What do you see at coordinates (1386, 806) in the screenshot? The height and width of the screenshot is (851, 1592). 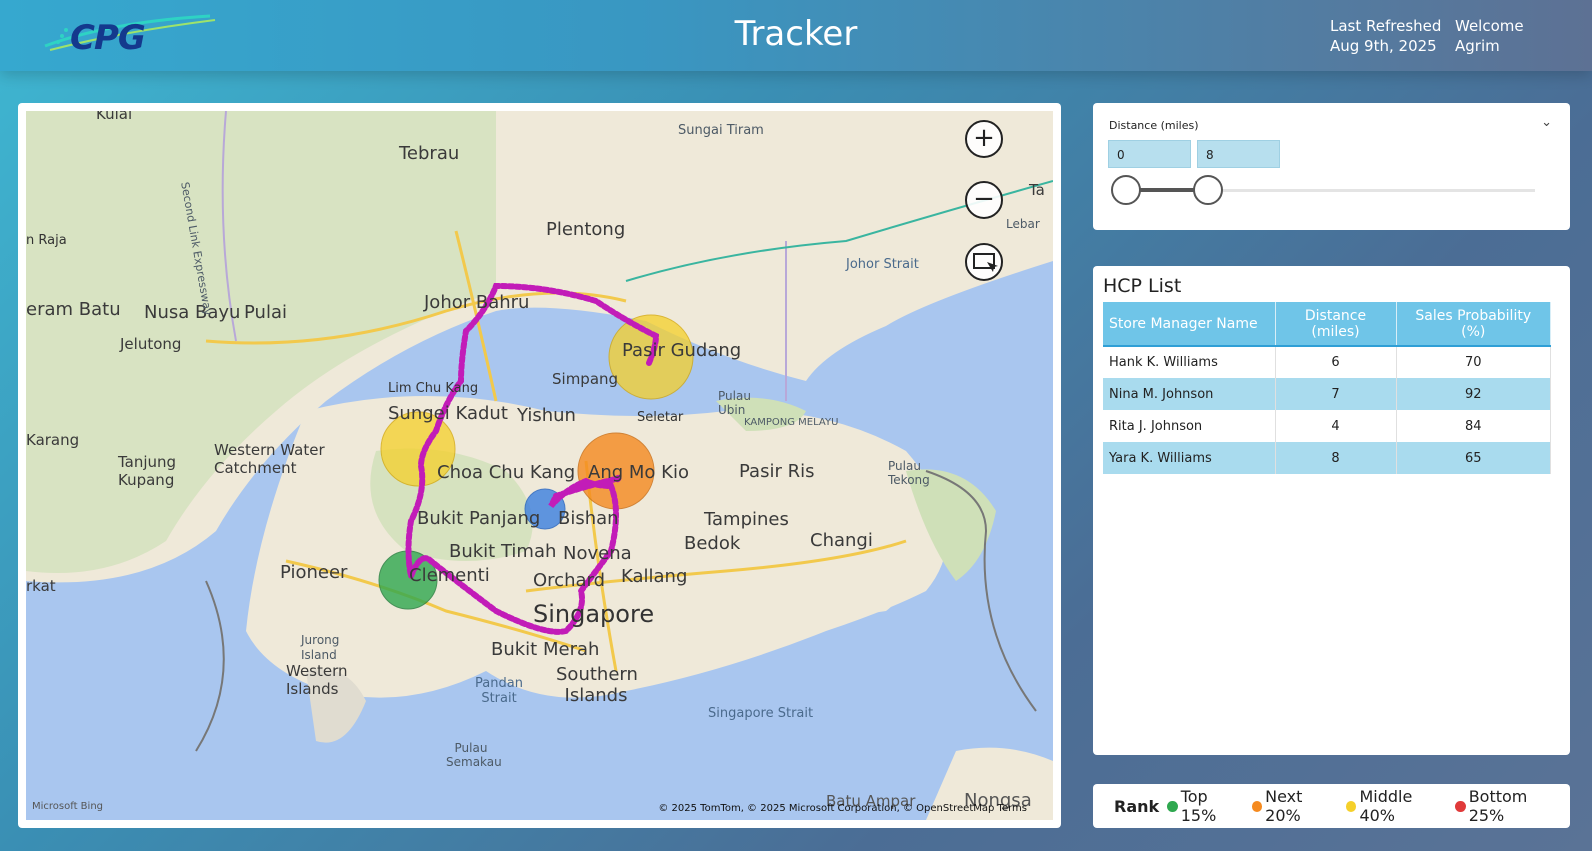 I see `legend-label: Middle 40%` at bounding box center [1386, 806].